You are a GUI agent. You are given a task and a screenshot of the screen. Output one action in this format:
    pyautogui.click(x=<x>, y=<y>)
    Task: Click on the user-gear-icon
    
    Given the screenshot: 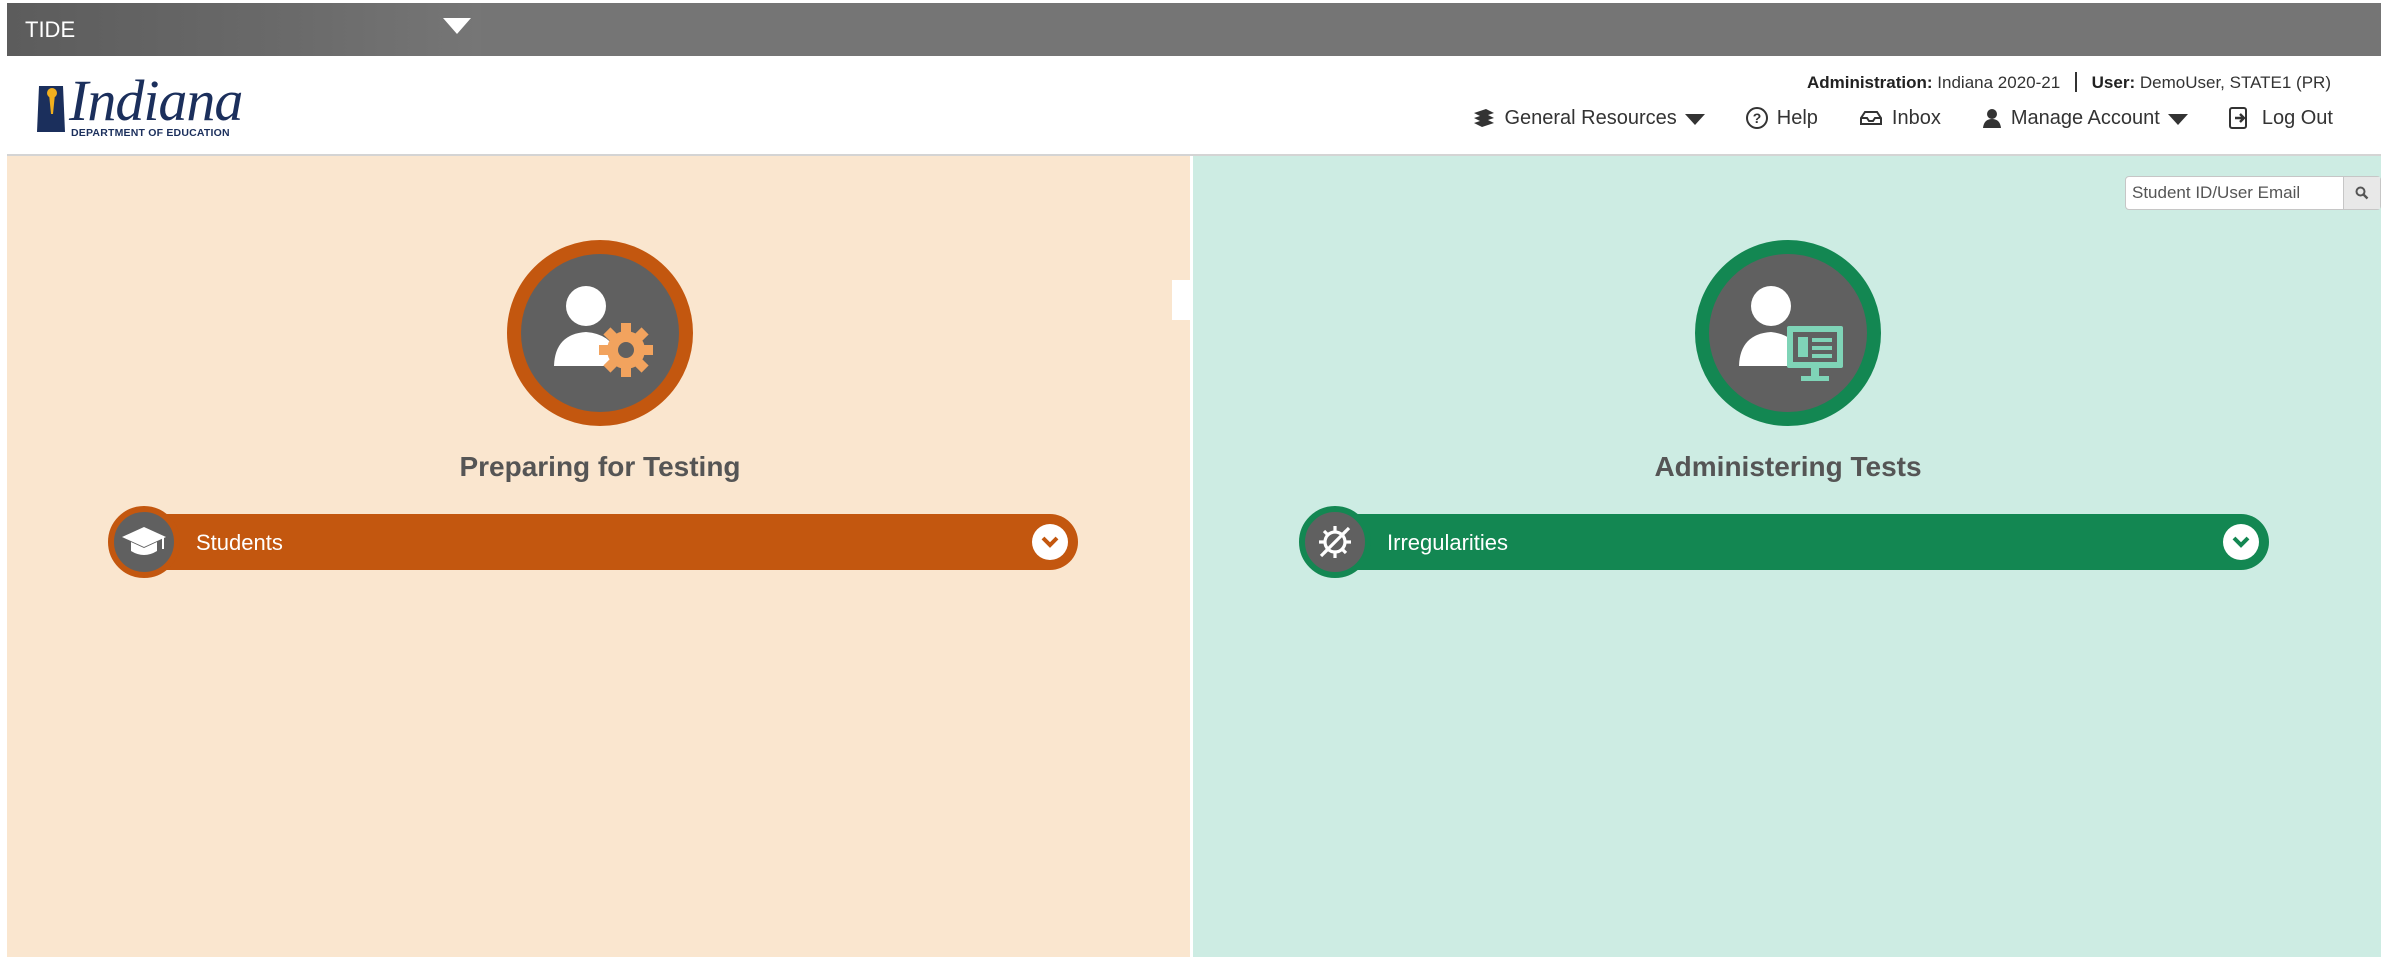 What is the action you would take?
    pyautogui.click(x=603, y=331)
    